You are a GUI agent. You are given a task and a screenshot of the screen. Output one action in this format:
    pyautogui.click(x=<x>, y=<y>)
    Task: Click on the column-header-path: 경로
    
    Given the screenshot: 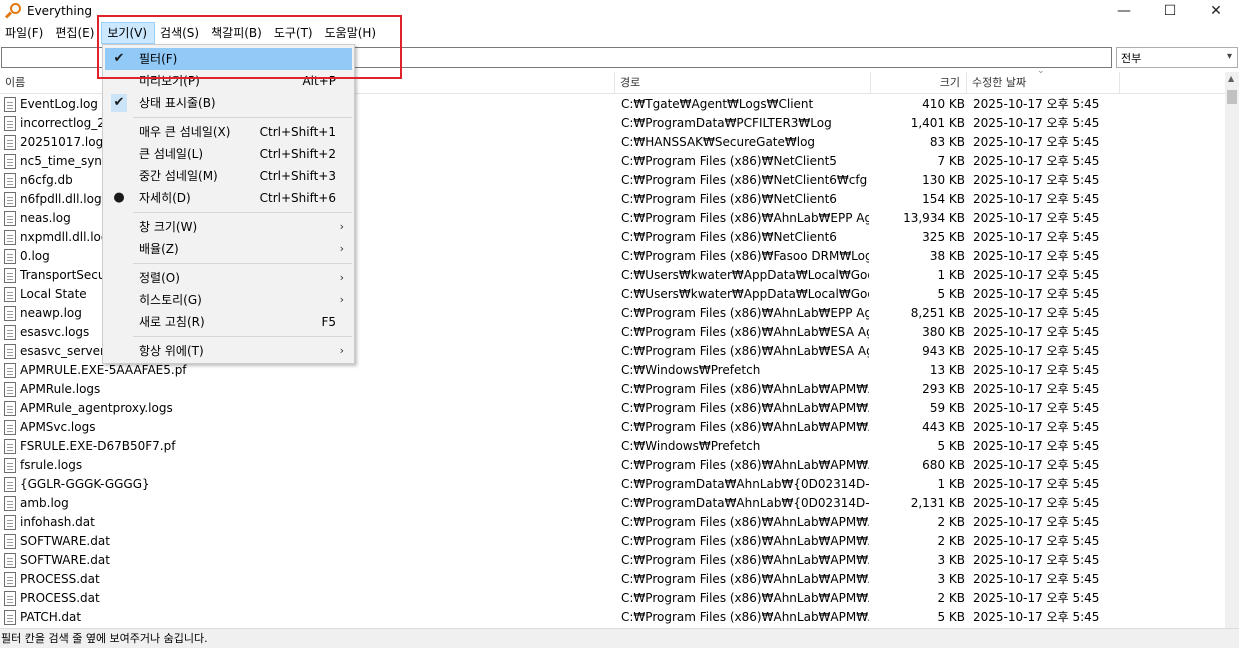 What is the action you would take?
    pyautogui.click(x=743, y=83)
    